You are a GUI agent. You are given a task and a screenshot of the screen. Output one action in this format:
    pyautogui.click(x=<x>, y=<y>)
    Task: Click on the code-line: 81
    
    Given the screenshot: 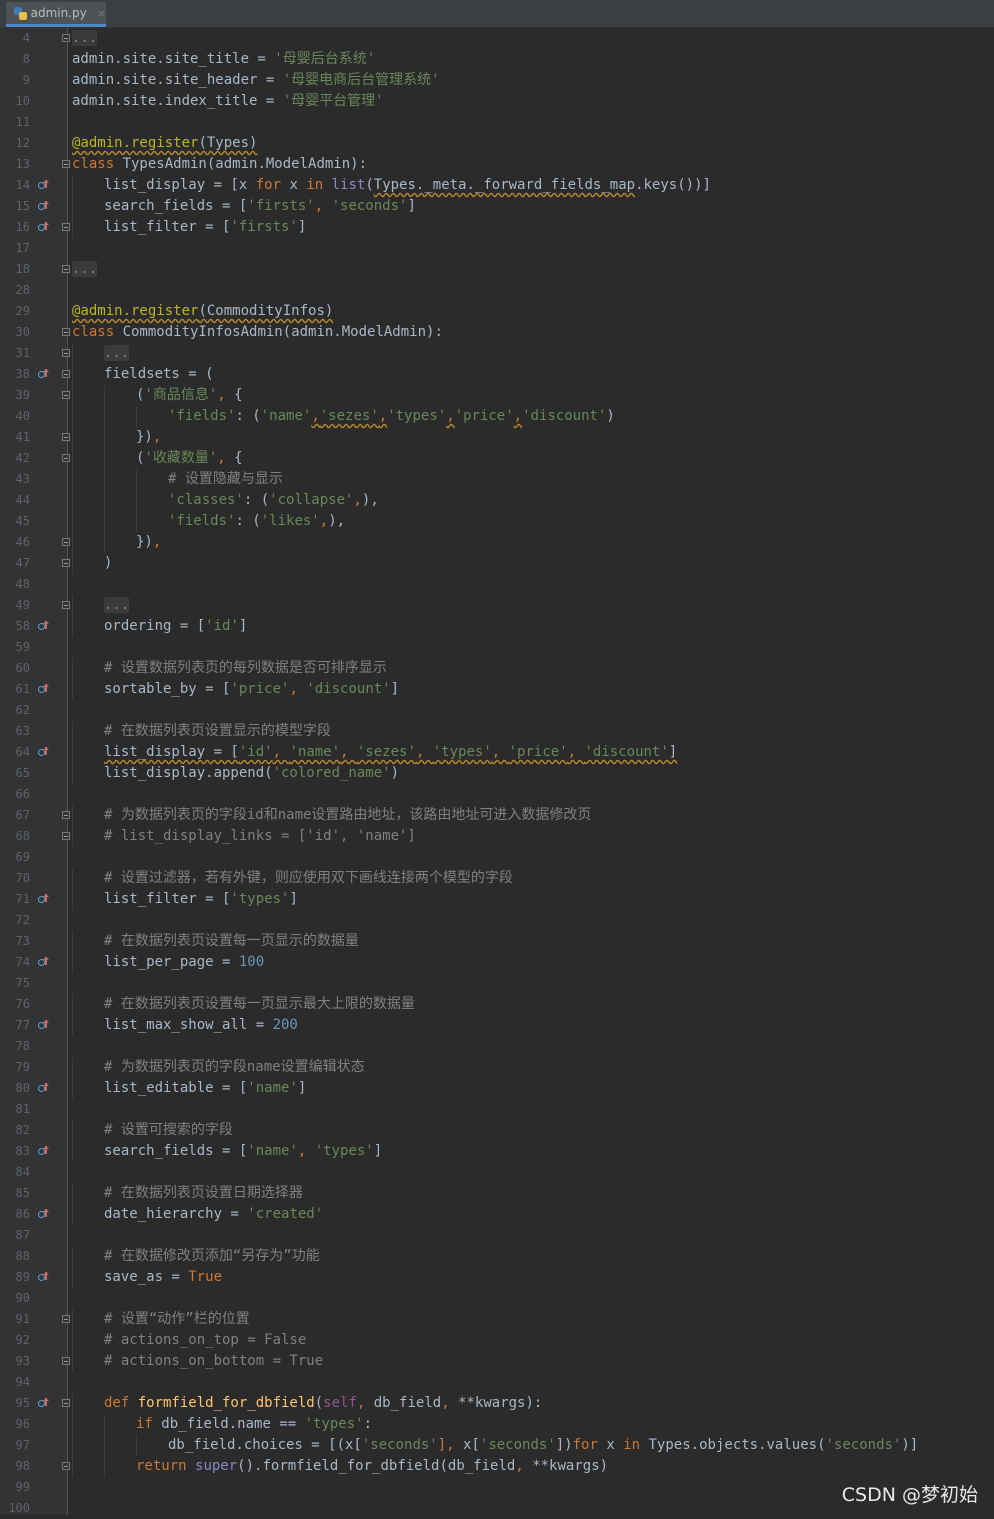 What is the action you would take?
    pyautogui.click(x=497, y=1109)
    